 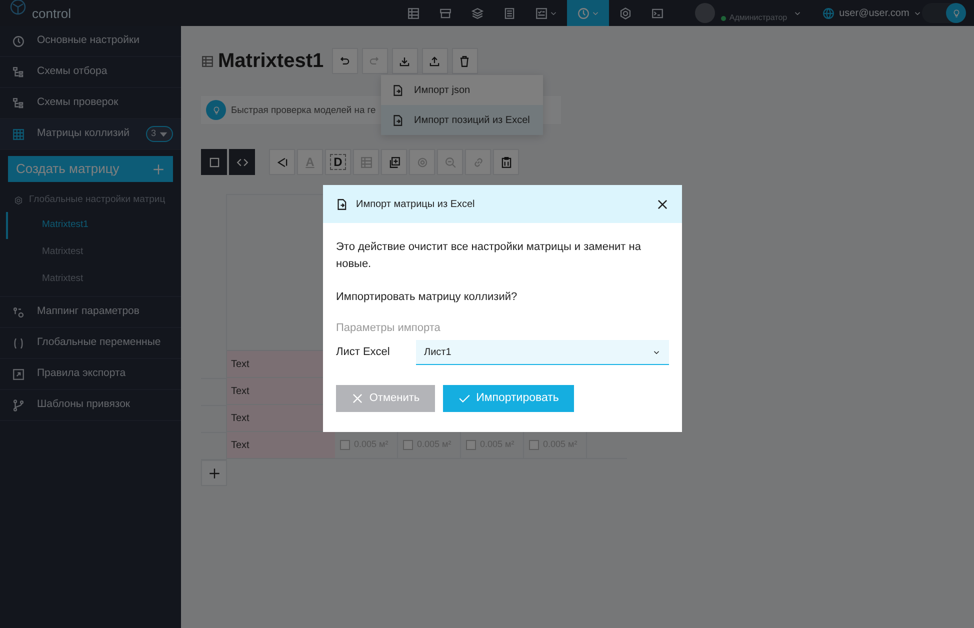 What do you see at coordinates (363, 352) in the screenshot?
I see `field-label: Лист Excel` at bounding box center [363, 352].